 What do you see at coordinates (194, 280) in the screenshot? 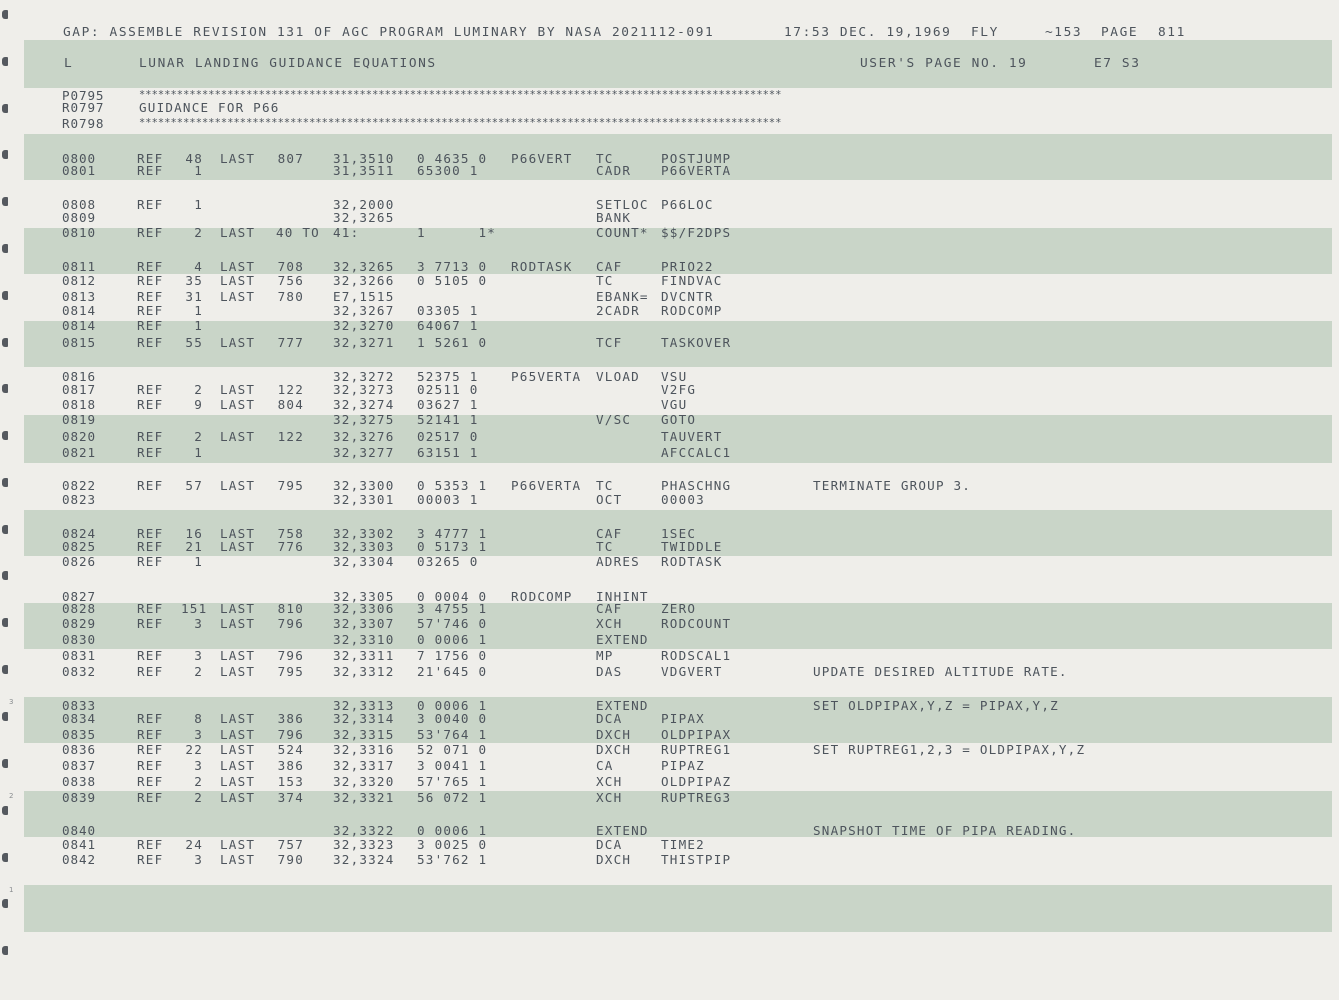
I see `ref-count: 35` at bounding box center [194, 280].